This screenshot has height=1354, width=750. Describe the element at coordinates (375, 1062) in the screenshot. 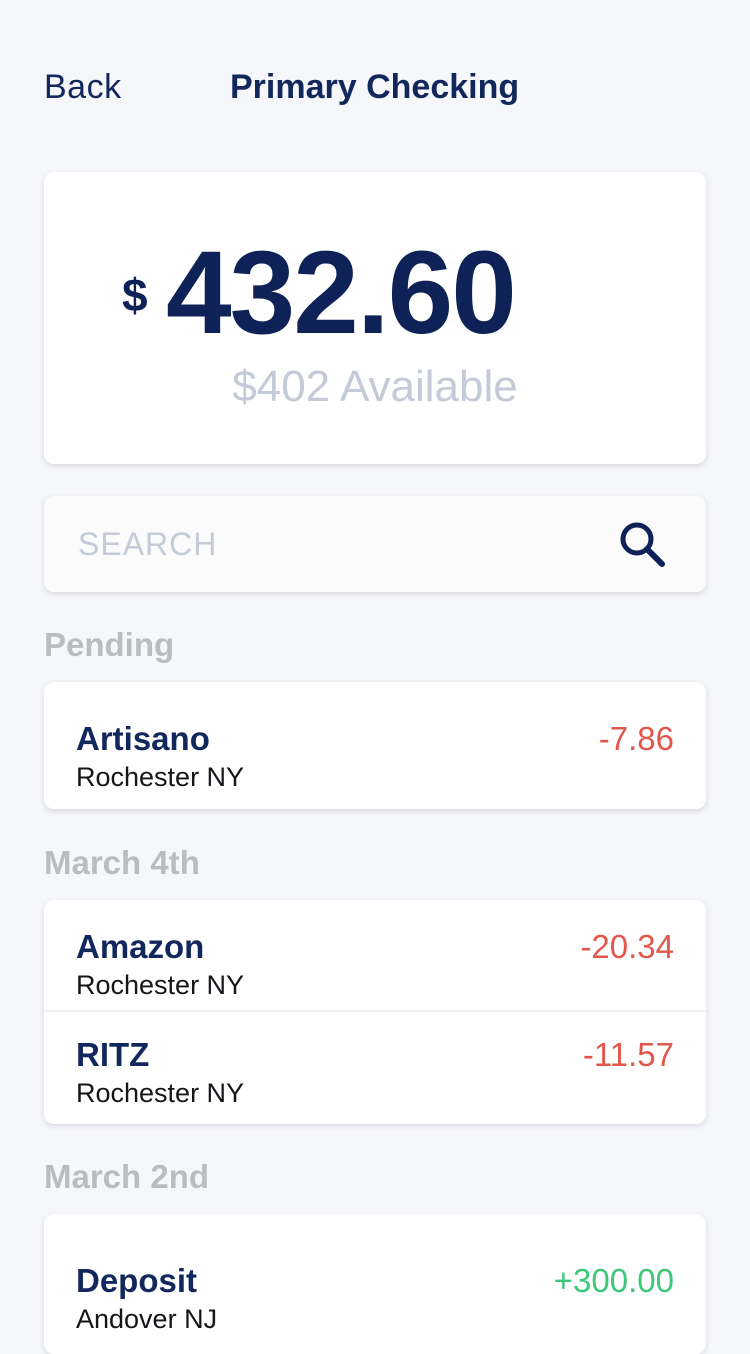

I see `transaction-row: RITZ Rochester NY -11.57` at that location.